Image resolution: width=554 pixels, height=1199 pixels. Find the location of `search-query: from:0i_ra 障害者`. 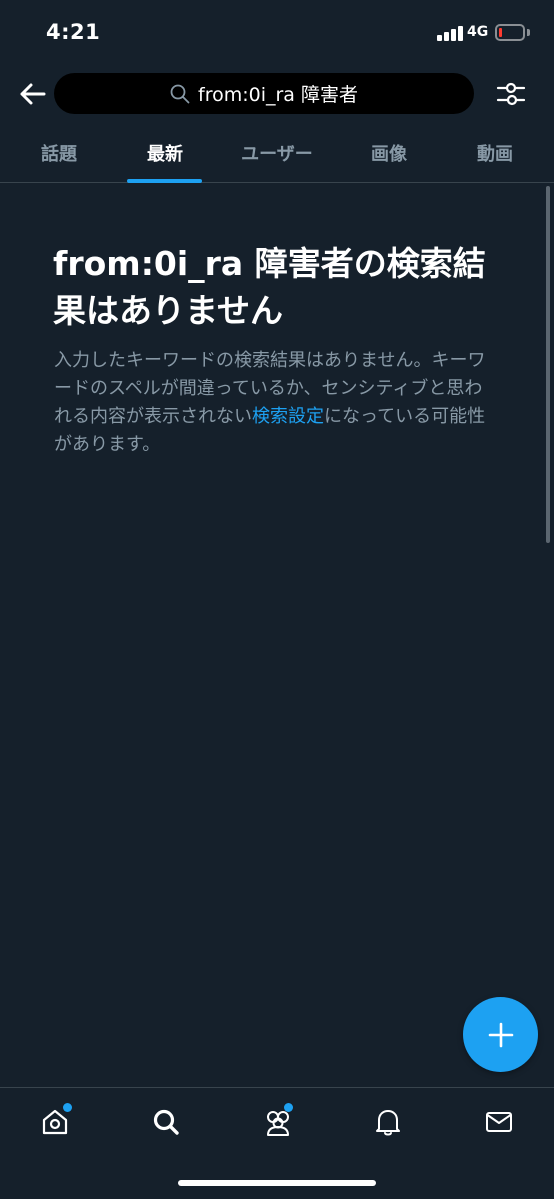

search-query: from:0i_ra 障害者 is located at coordinates (278, 95).